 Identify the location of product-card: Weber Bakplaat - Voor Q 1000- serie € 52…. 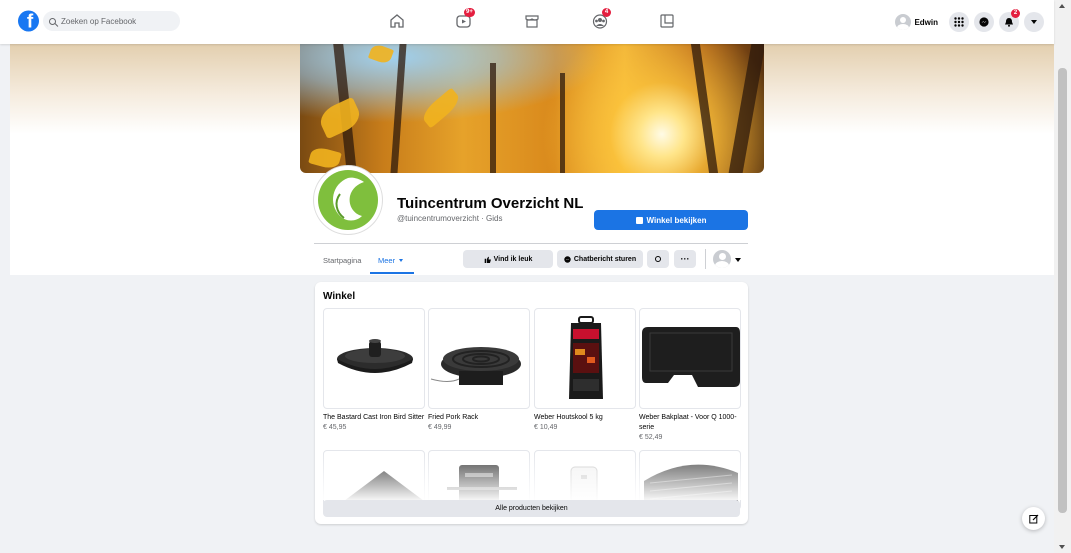
(690, 375).